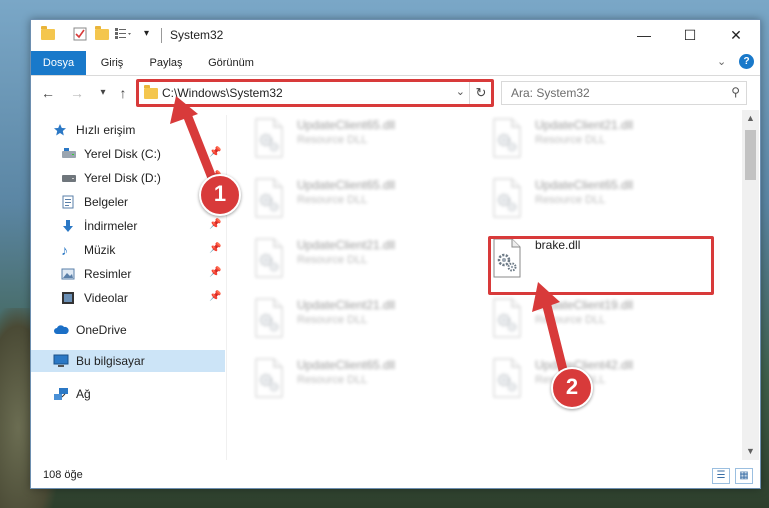 The height and width of the screenshot is (508, 769). Describe the element at coordinates (735, 92) in the screenshot. I see `search-icon: ⚲` at that location.